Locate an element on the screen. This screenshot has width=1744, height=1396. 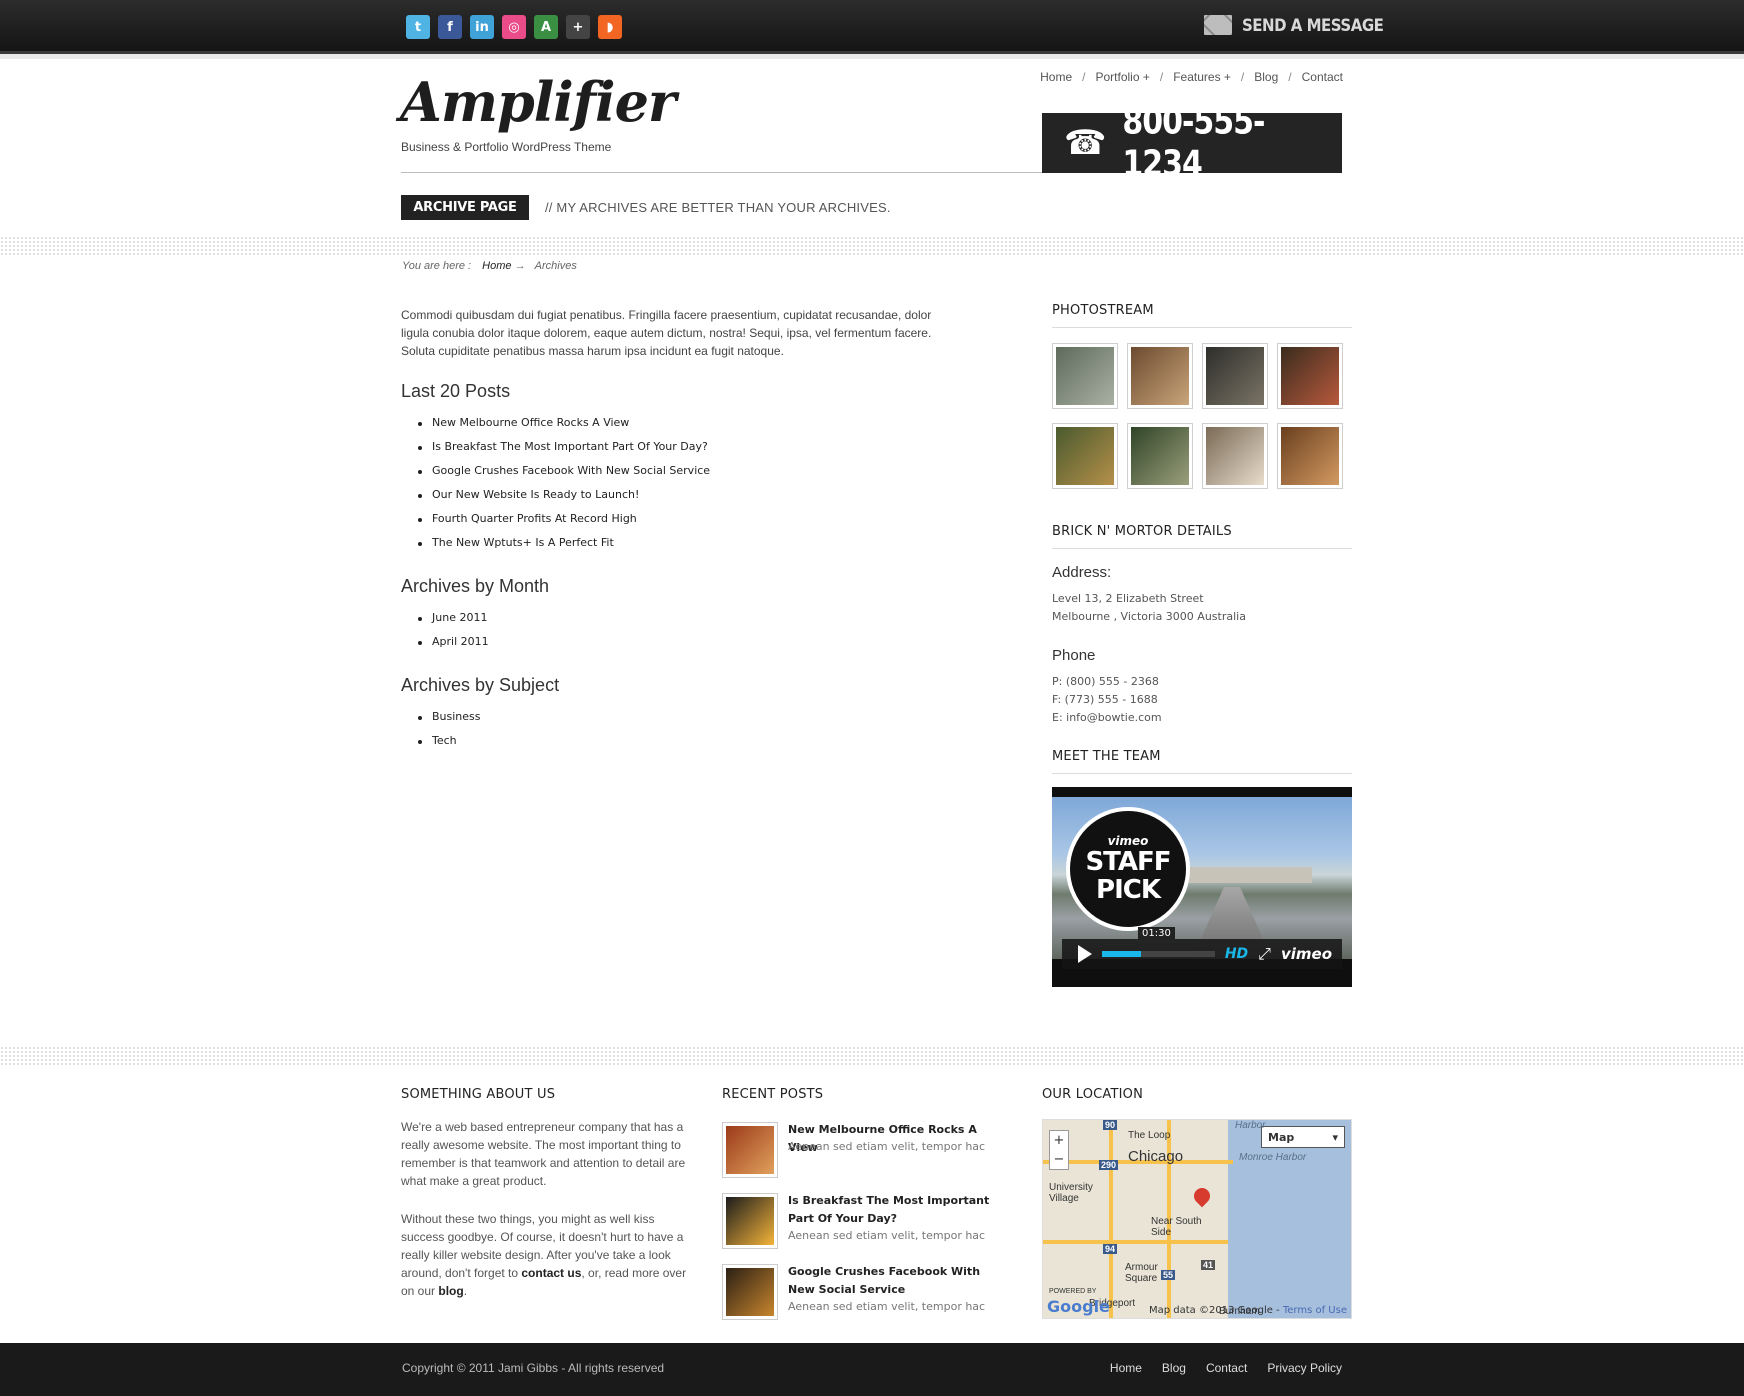
widget-divider is located at coordinates (1202, 327).